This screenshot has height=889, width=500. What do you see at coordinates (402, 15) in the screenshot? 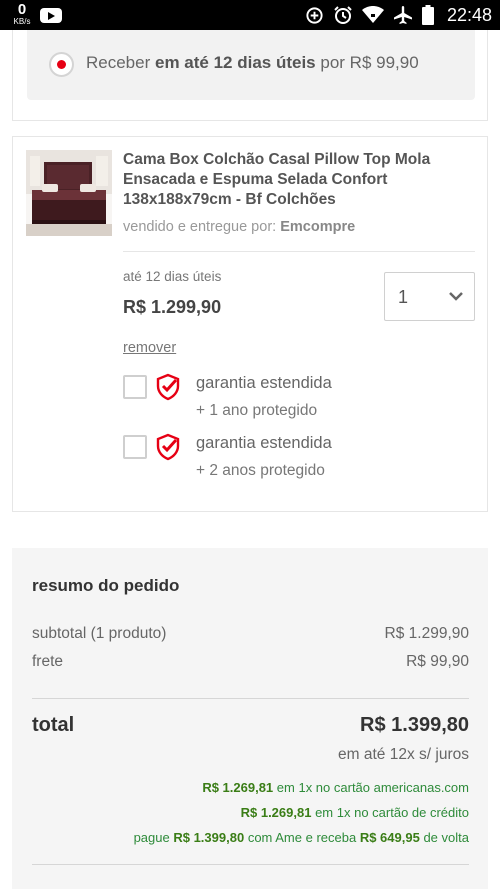
I see `airplane-icon` at bounding box center [402, 15].